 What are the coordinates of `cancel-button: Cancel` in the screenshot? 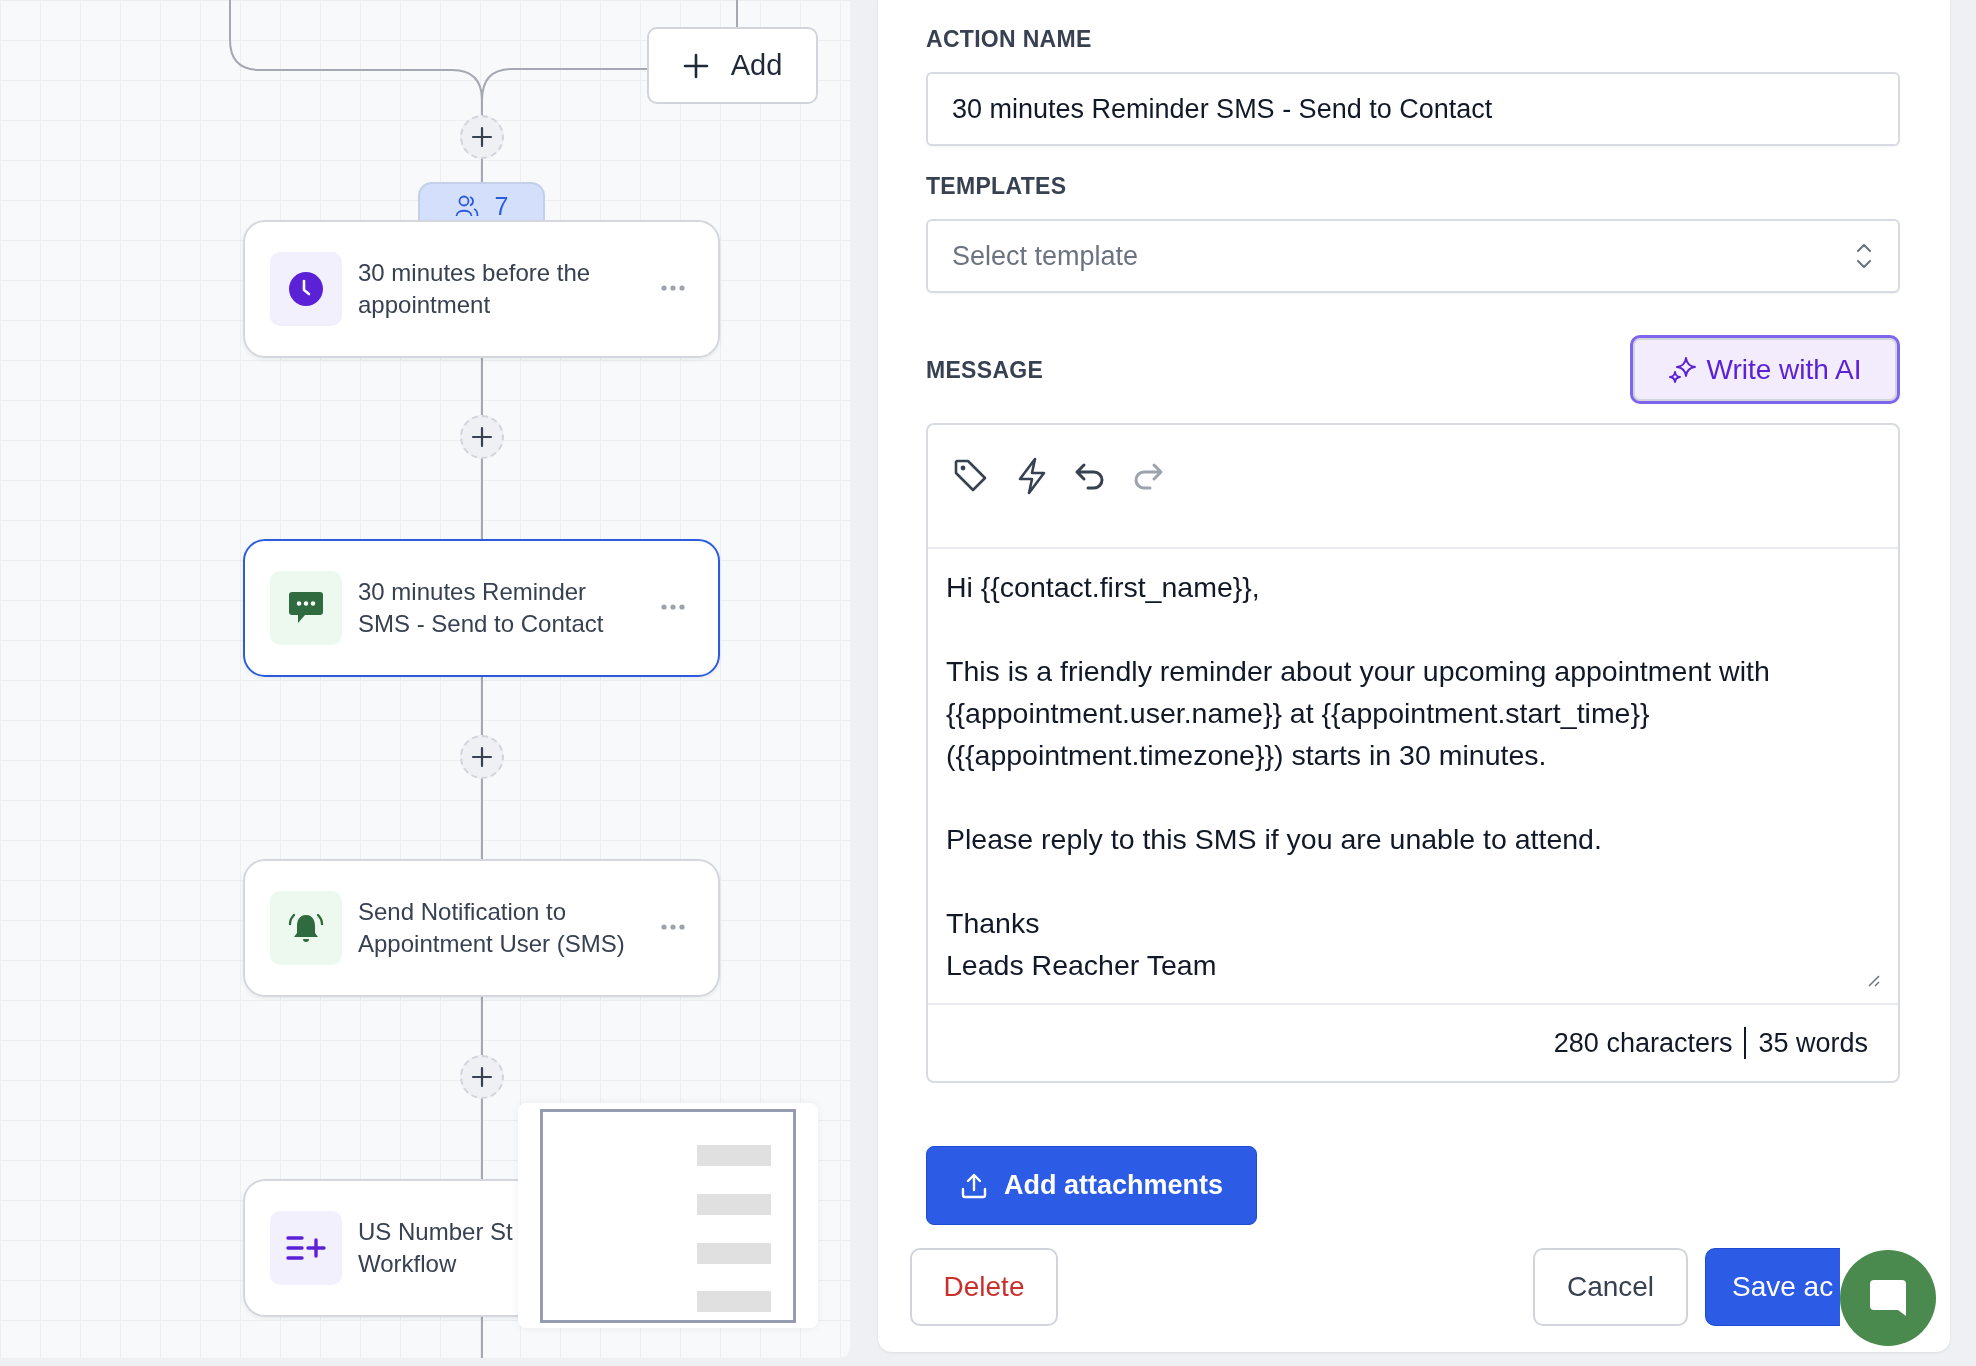 It's located at (1610, 1287).